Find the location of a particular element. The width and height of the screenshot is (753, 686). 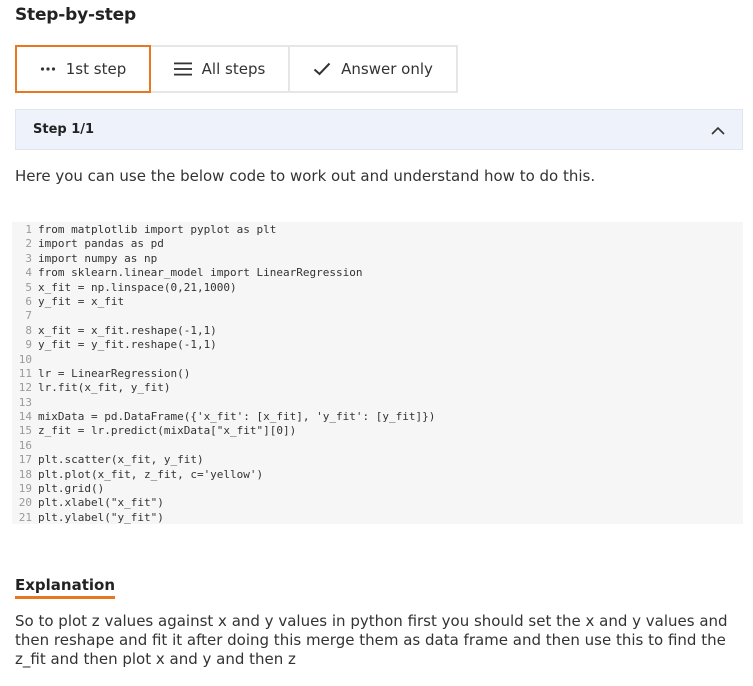

line-number: 2 is located at coordinates (28, 244).